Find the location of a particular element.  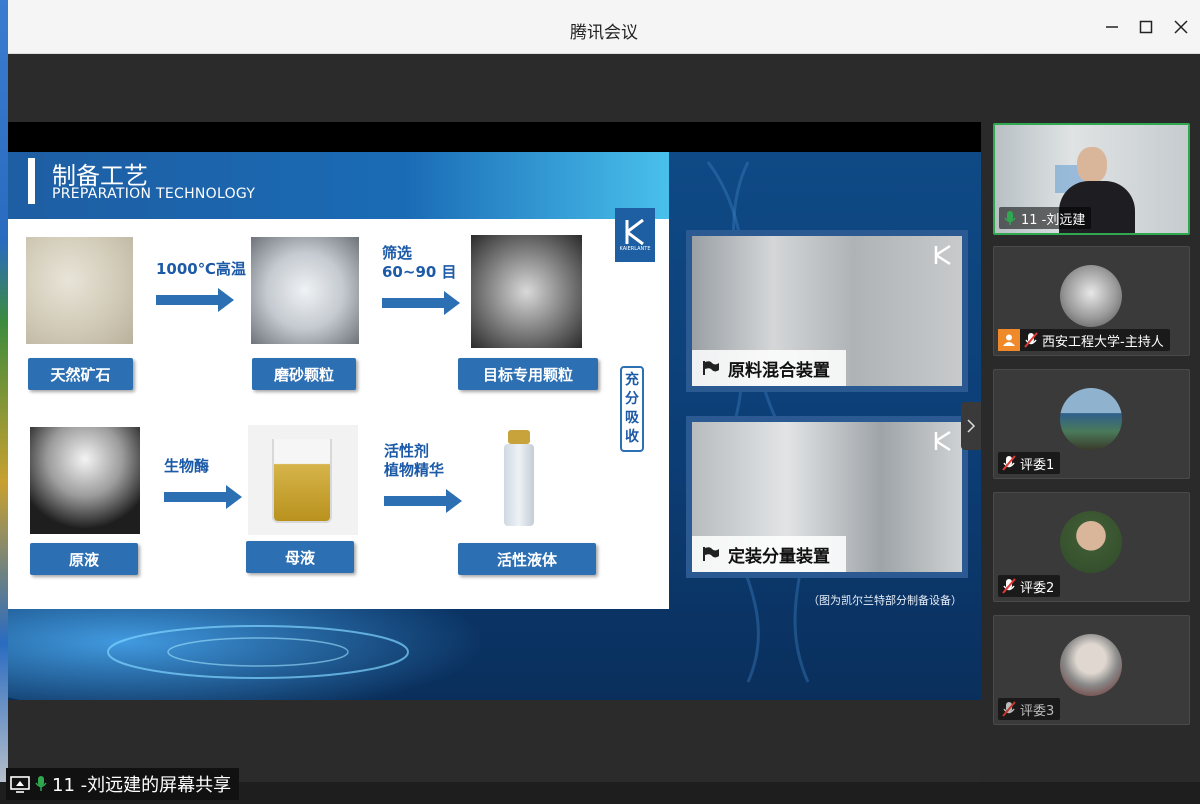

participant-tile-judge2: 评委2 is located at coordinates (1091, 547).